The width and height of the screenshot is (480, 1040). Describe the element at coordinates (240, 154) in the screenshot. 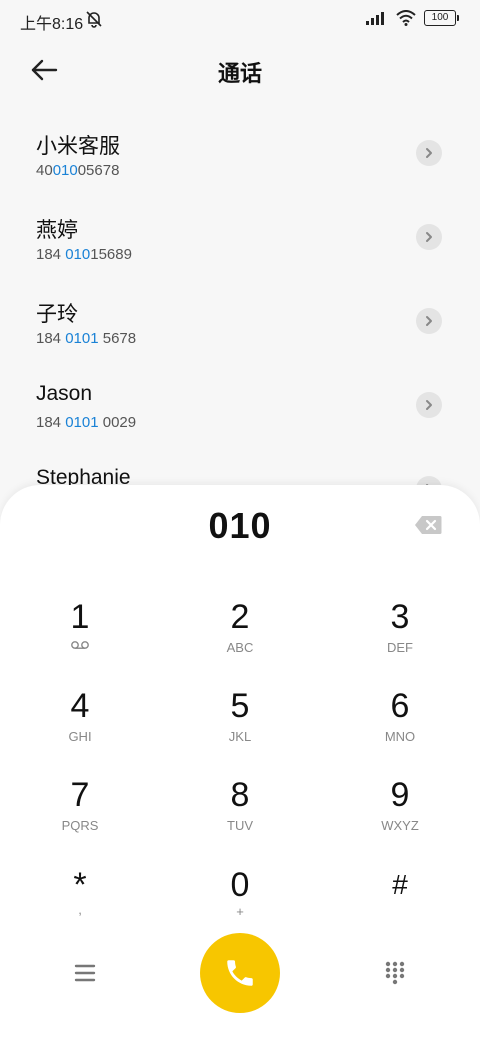

I see `list-item: 小米客服 4001005678` at that location.